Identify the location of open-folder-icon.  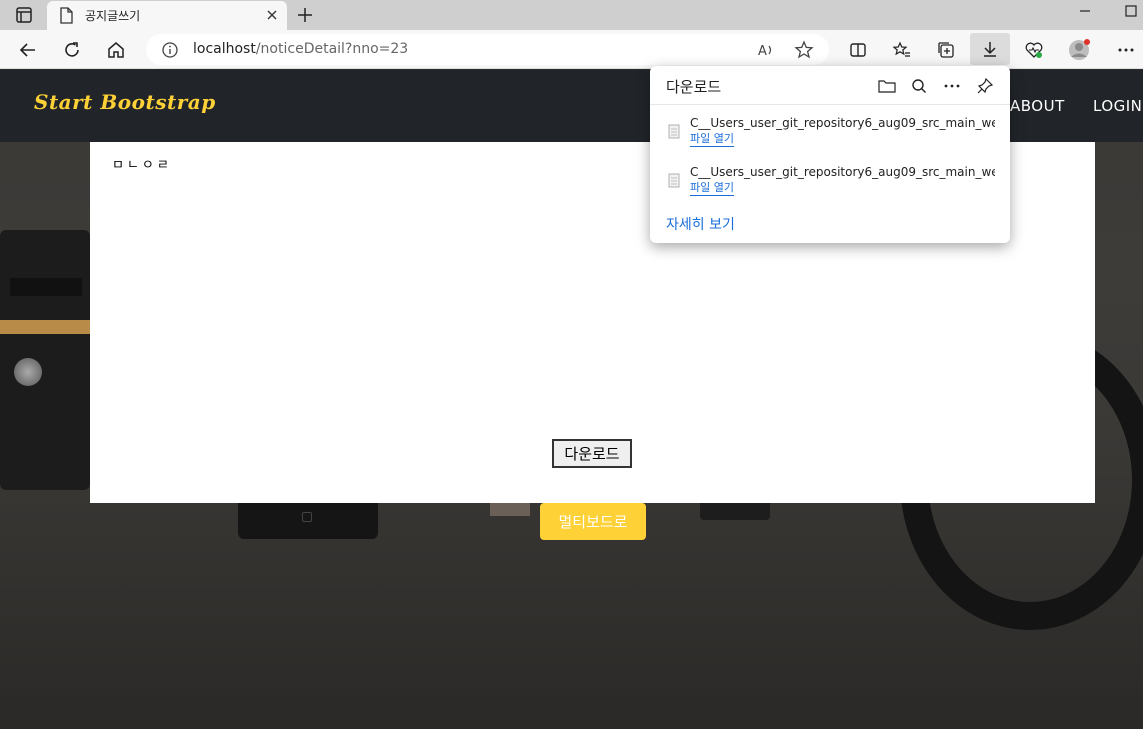
(887, 86).